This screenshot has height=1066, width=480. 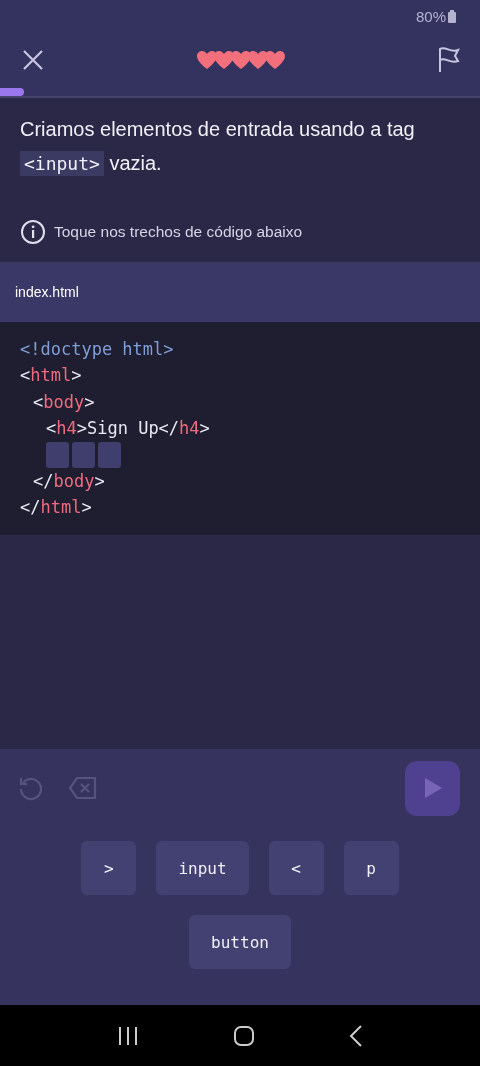 What do you see at coordinates (109, 868) in the screenshot?
I see `code-snippet-button: >` at bounding box center [109, 868].